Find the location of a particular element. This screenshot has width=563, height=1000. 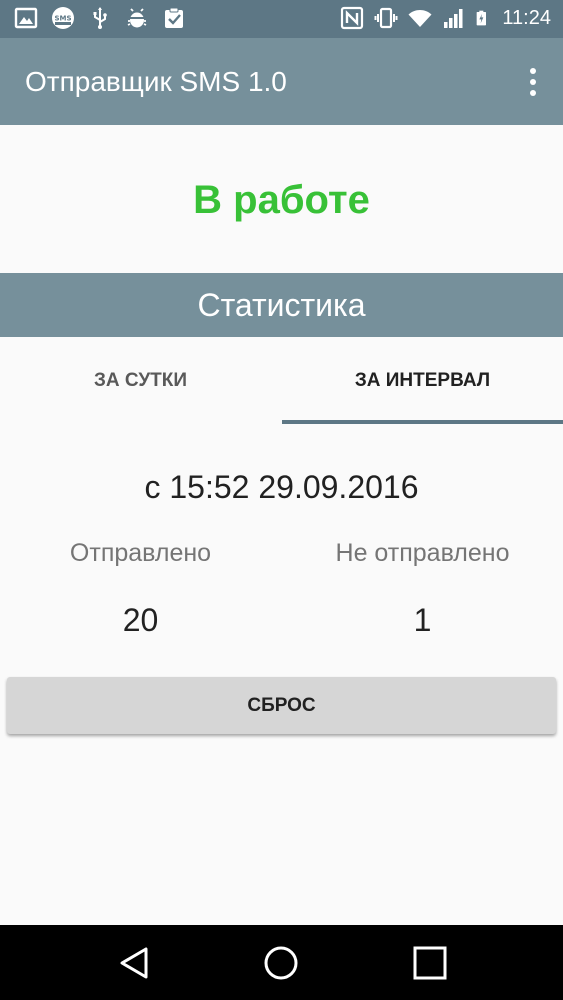

gallery-icon is located at coordinates (26, 18).